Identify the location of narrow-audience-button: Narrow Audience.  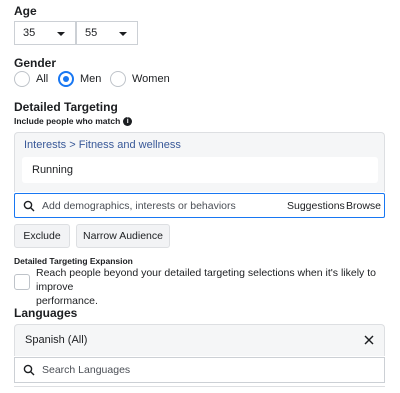
(123, 236).